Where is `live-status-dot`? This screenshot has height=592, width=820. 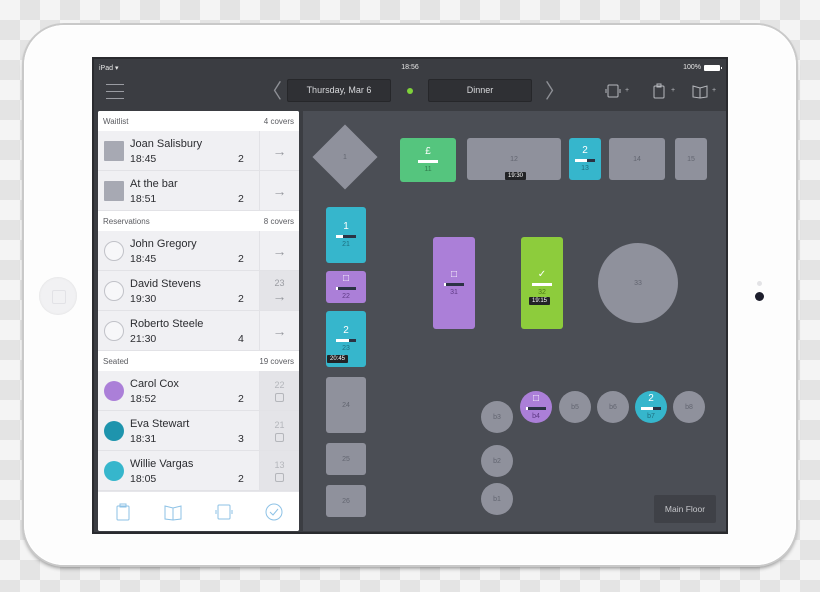 live-status-dot is located at coordinates (410, 91).